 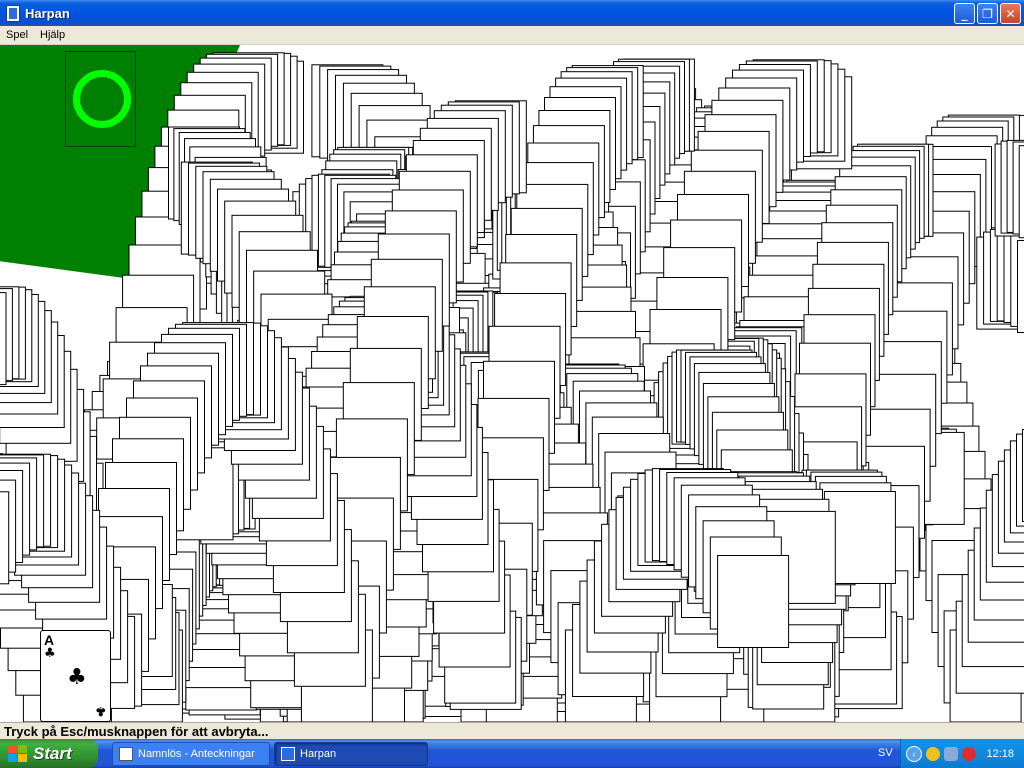 I want to click on menu-spel: Spel, so click(x=17, y=35).